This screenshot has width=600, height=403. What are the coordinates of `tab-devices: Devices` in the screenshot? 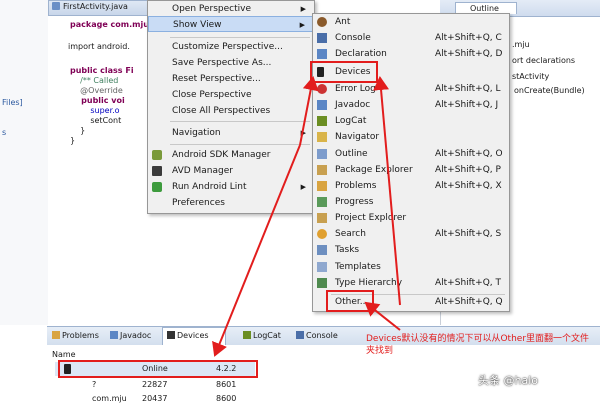 It's located at (188, 336).